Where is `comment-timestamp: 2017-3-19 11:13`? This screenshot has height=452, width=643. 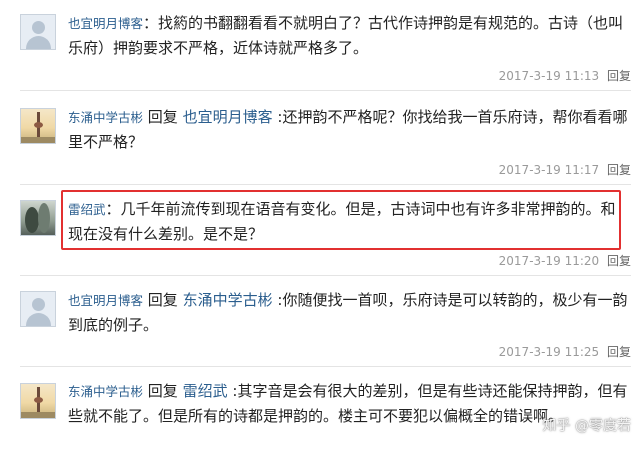
comment-timestamp: 2017-3-19 11:13 is located at coordinates (549, 76).